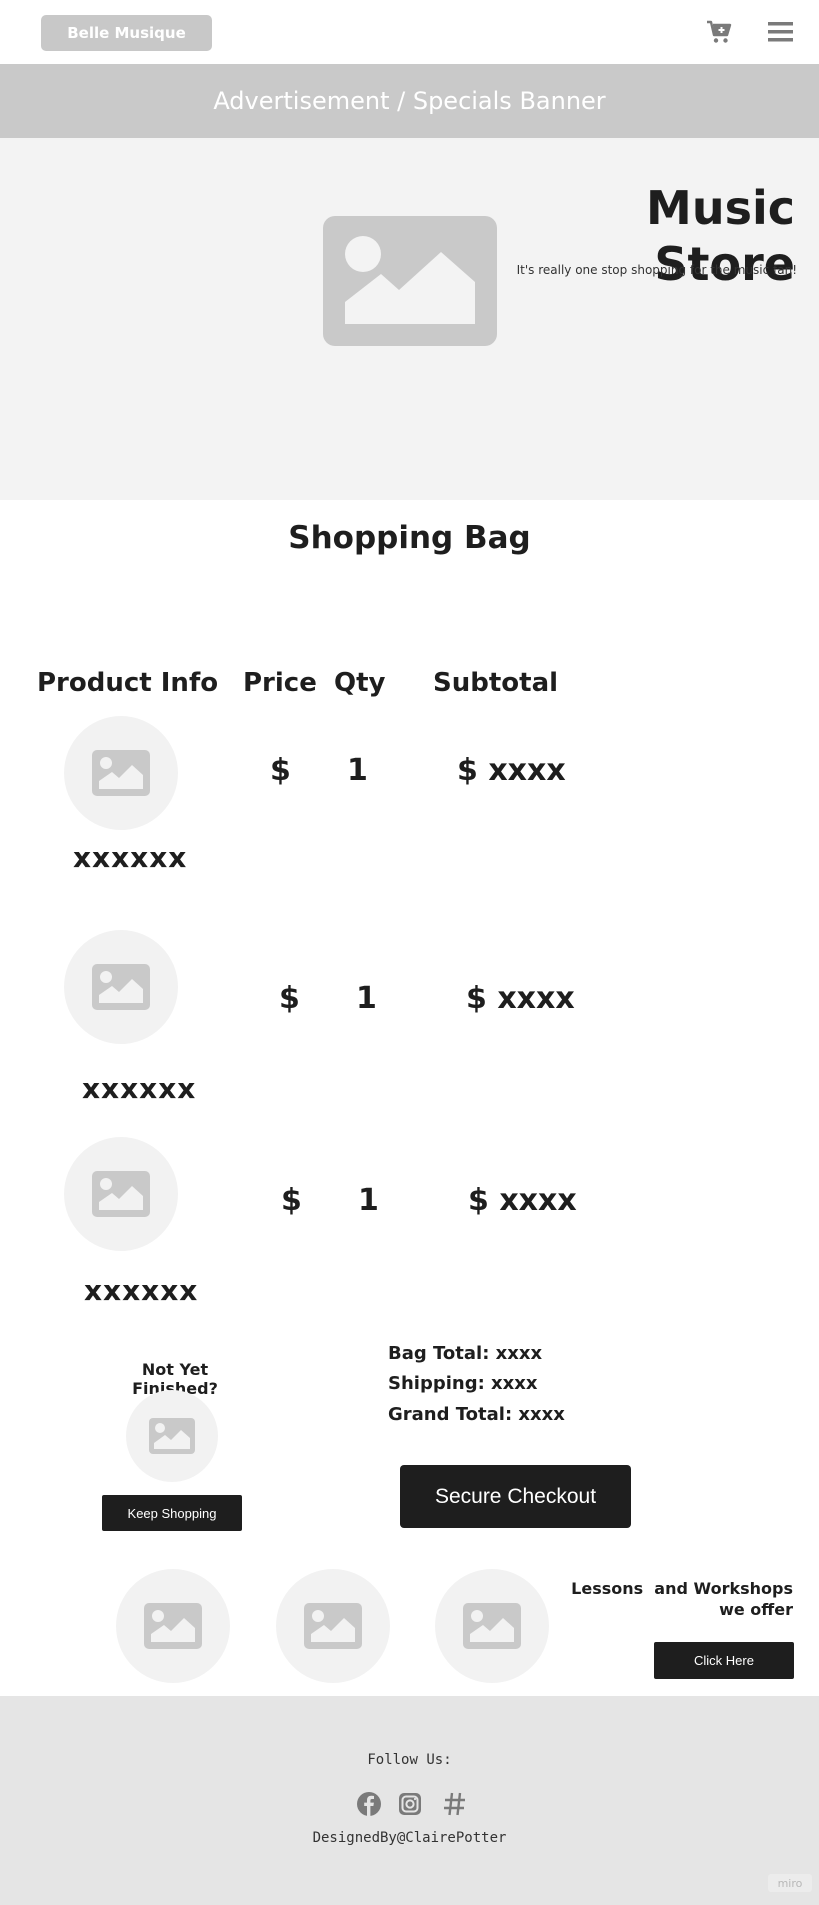 The image size is (819, 1905). Describe the element at coordinates (780, 32) in the screenshot. I see `hamburger-menu-icon` at that location.